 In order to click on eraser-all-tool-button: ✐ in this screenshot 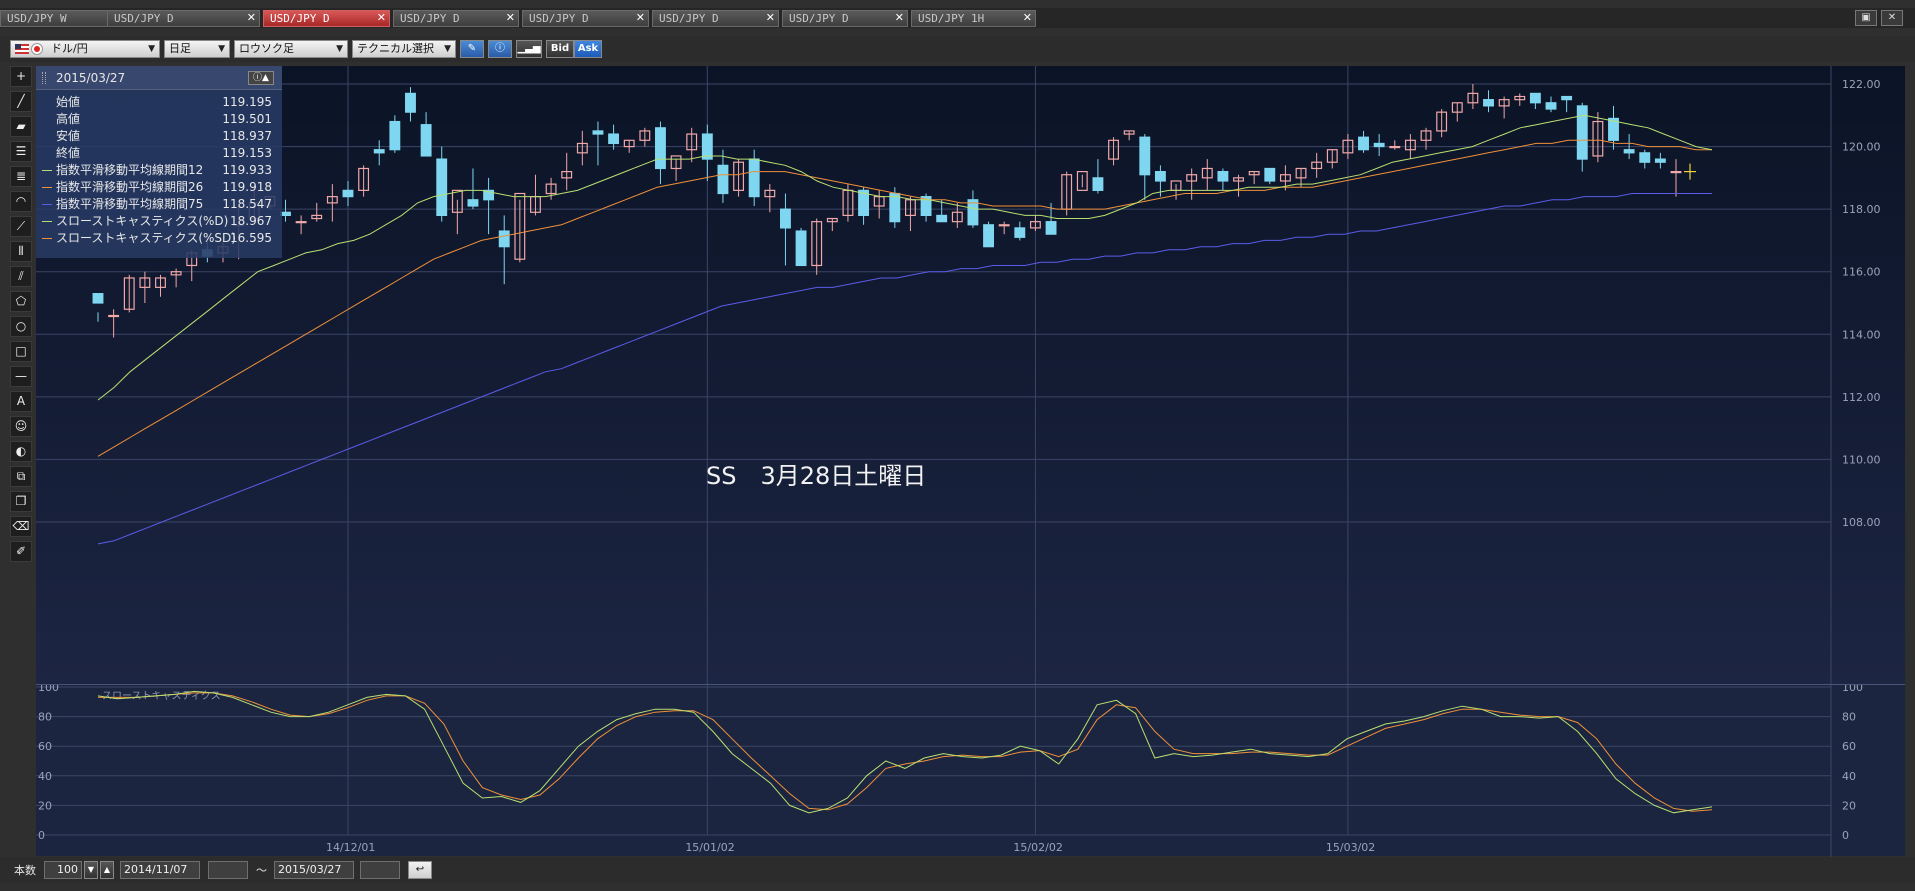, I will do `click(21, 551)`.